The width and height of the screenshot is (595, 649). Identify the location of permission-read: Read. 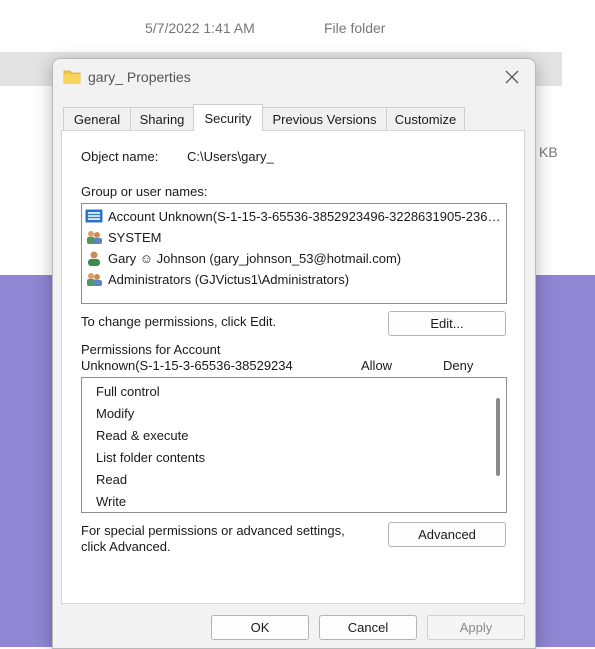
(112, 479).